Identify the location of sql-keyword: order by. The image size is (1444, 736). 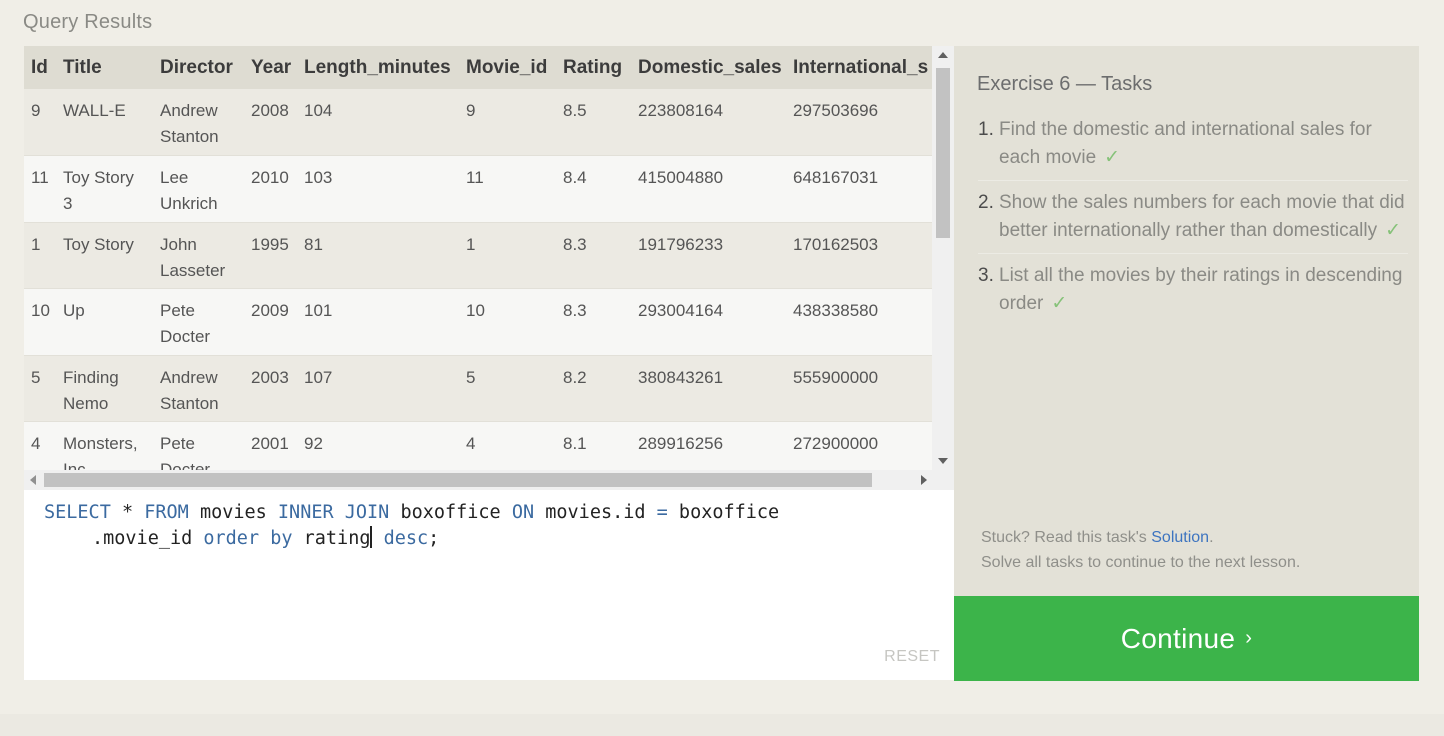
(248, 538).